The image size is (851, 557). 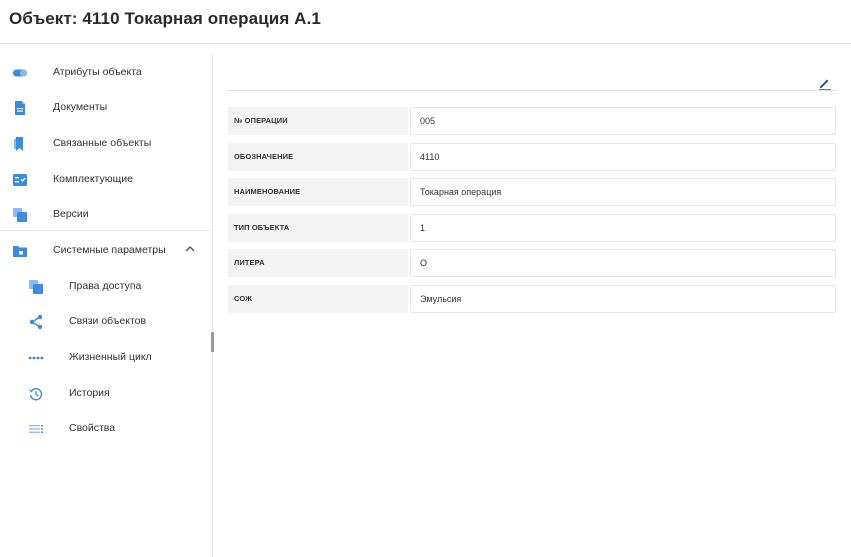 What do you see at coordinates (106, 215) in the screenshot?
I see `sidebar-item-versions: Версии` at bounding box center [106, 215].